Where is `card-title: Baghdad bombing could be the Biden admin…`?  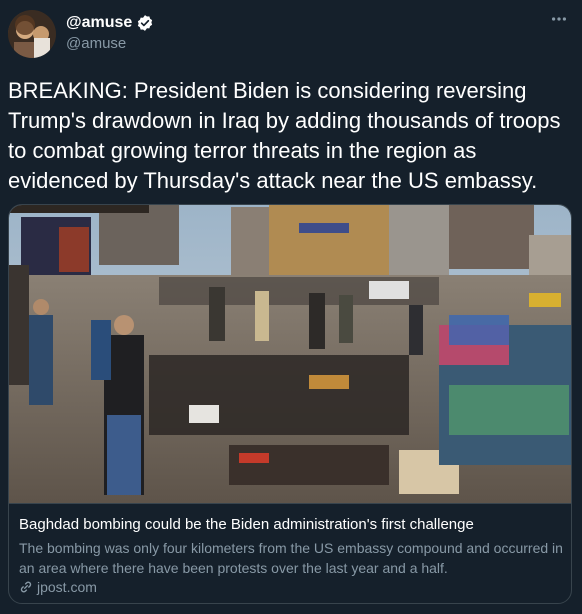
card-title: Baghdad bombing could be the Biden admin… is located at coordinates (246, 524).